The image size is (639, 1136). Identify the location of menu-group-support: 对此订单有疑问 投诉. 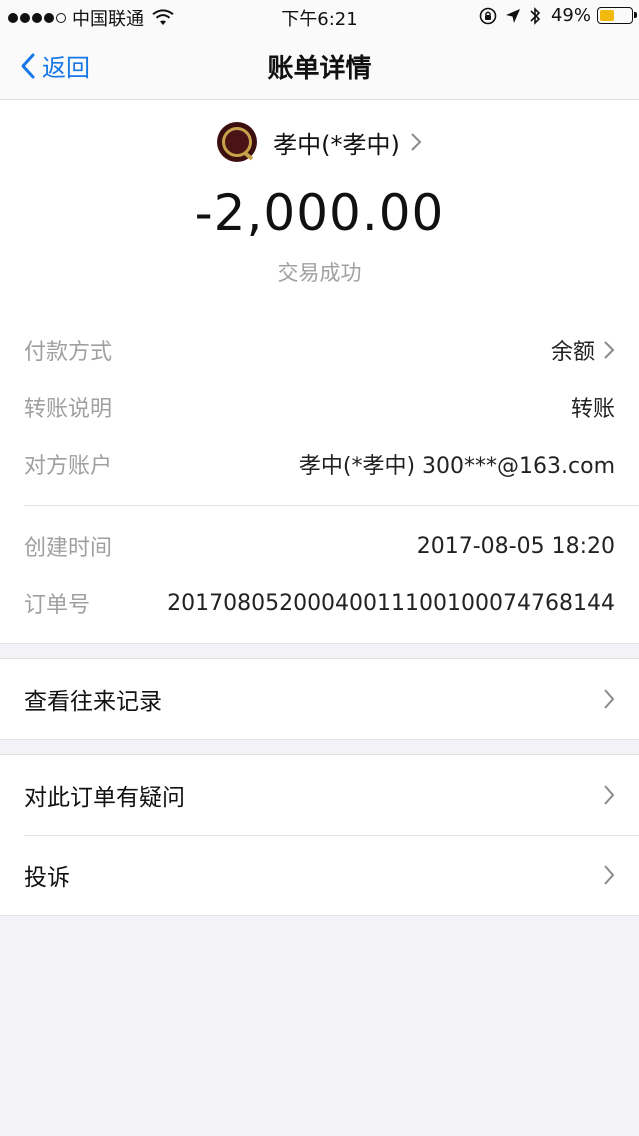
(319, 835).